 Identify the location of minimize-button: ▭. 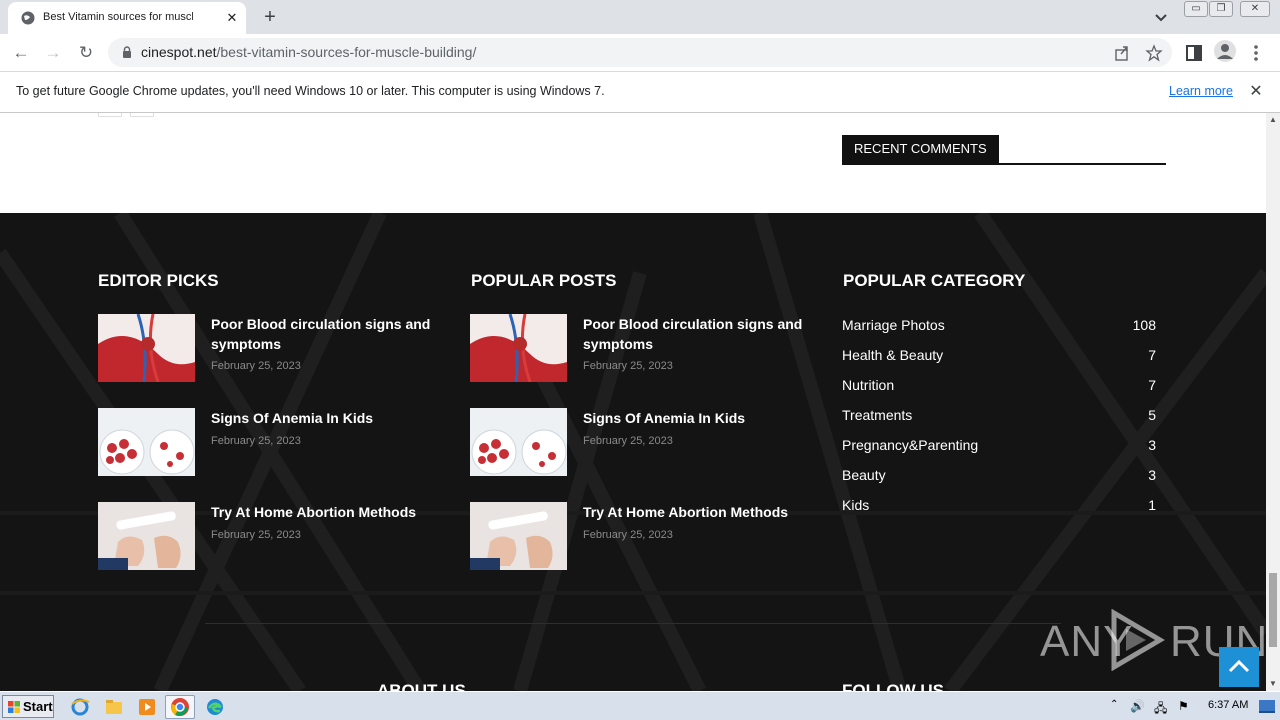
(1196, 9).